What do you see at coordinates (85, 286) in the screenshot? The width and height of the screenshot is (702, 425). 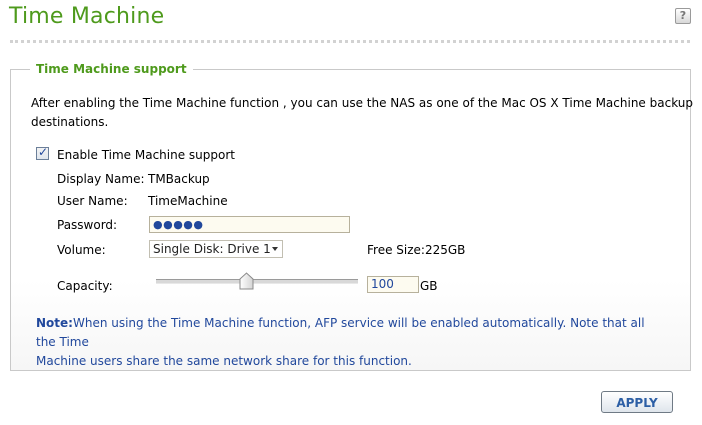 I see `capacity-label: Capacity:` at bounding box center [85, 286].